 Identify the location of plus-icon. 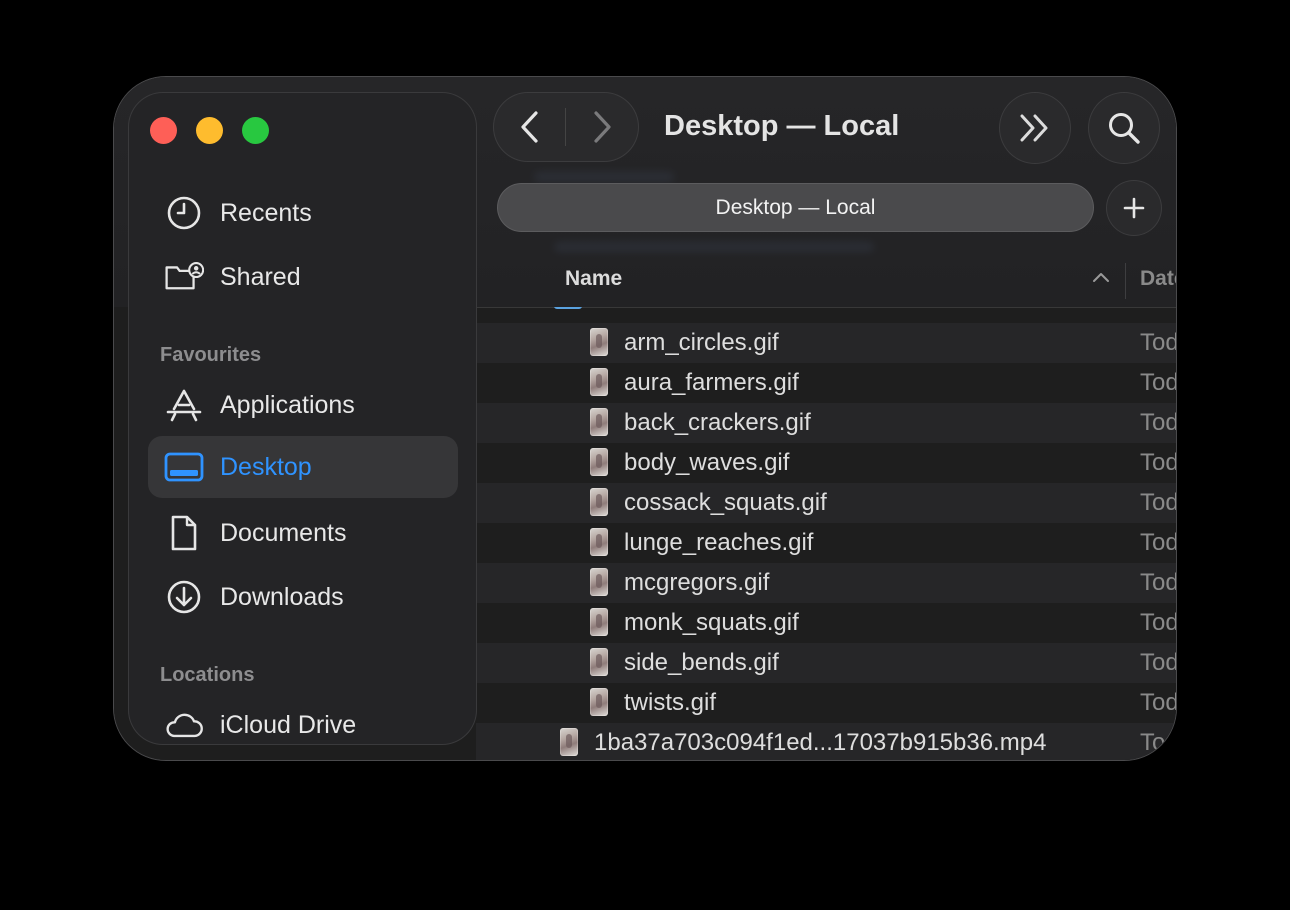
(1134, 208).